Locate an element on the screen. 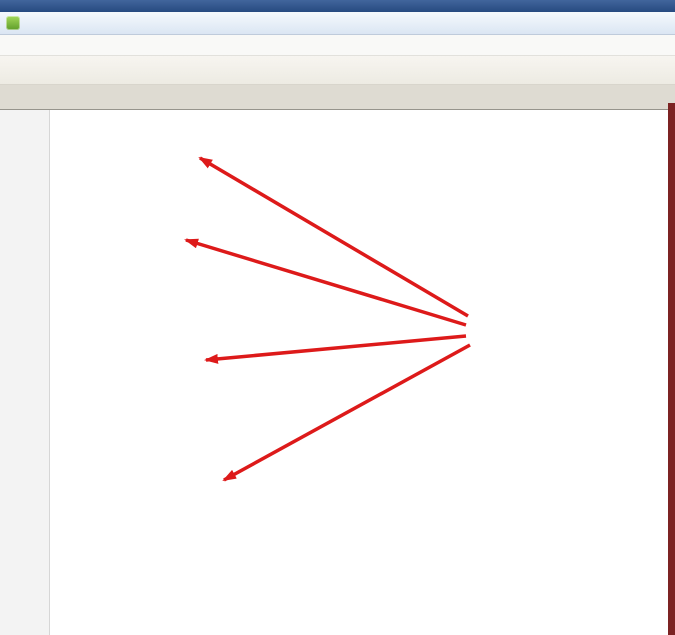  title-bar is located at coordinates (337, 23).